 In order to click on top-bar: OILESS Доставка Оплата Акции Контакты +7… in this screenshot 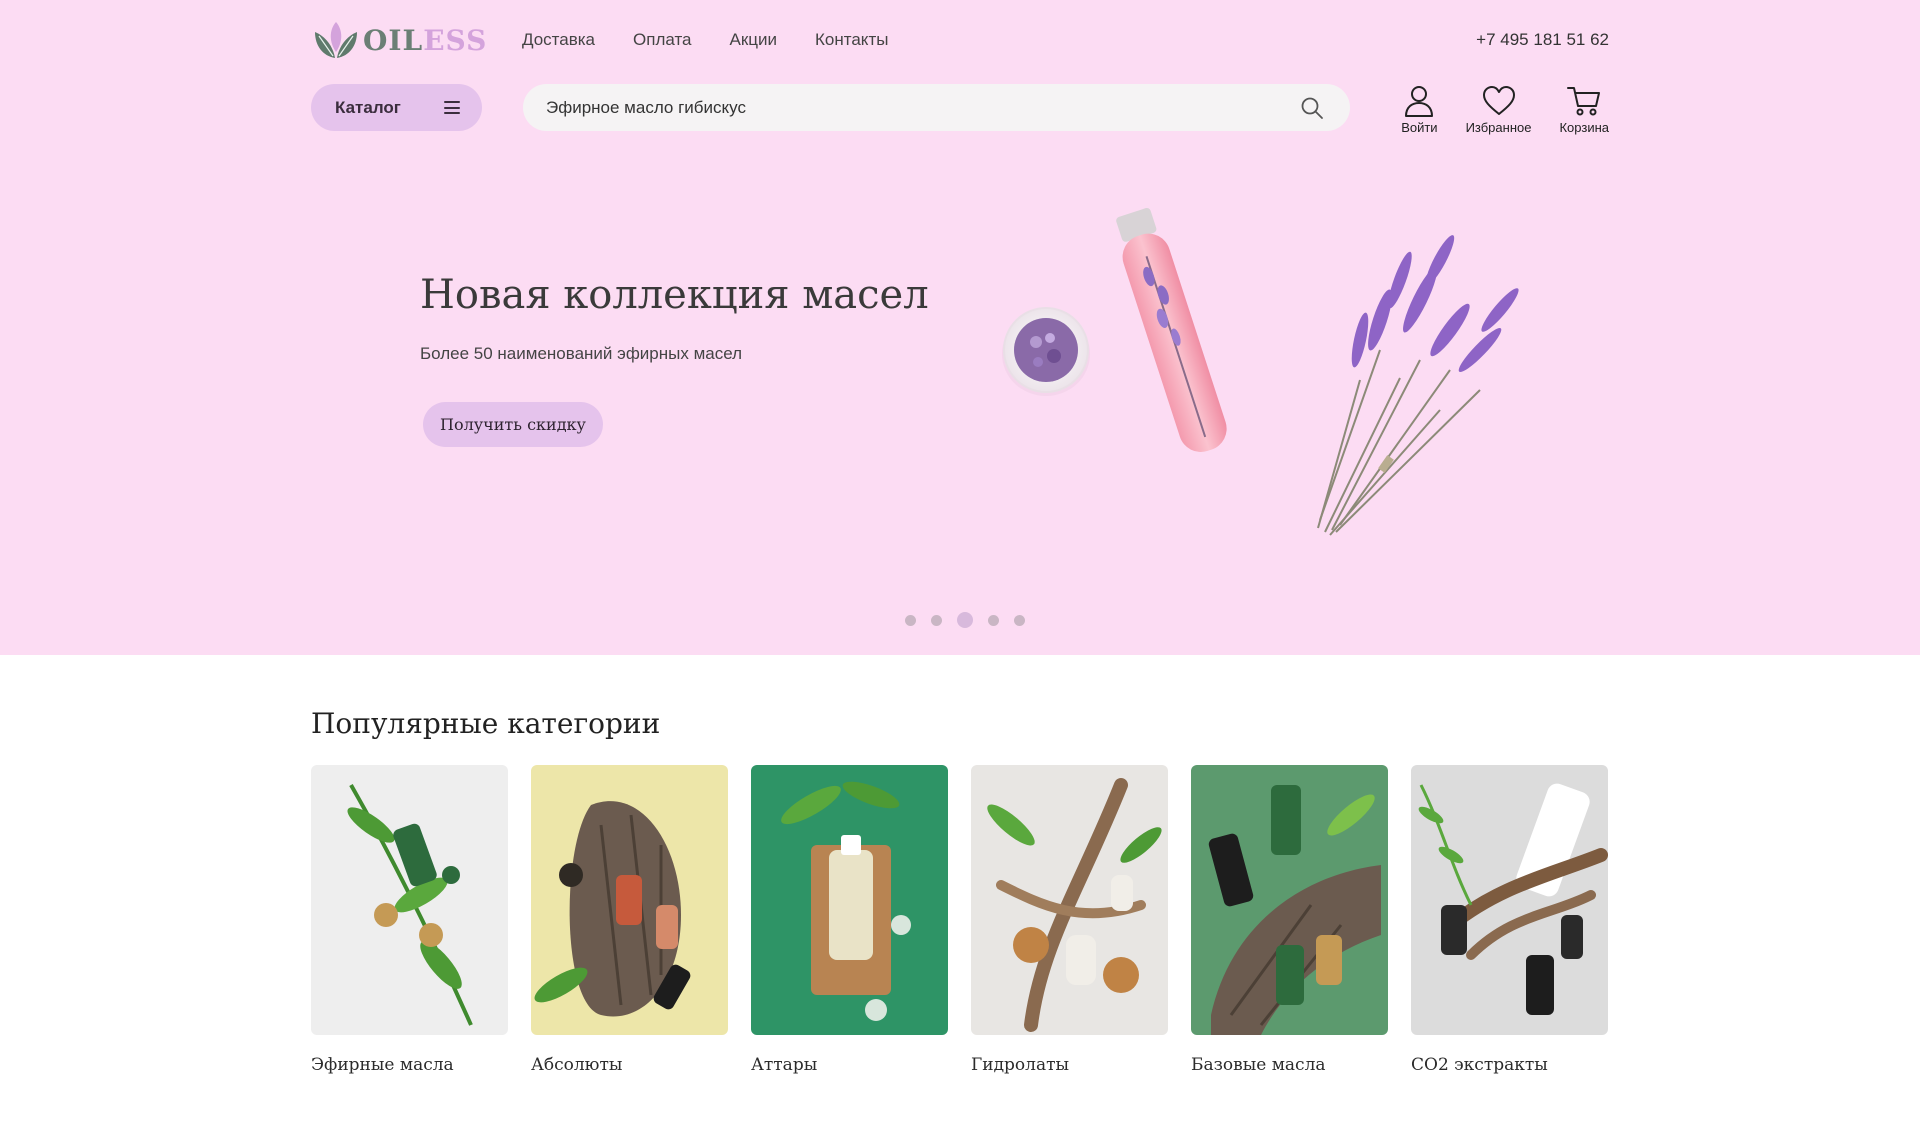, I will do `click(960, 40)`.